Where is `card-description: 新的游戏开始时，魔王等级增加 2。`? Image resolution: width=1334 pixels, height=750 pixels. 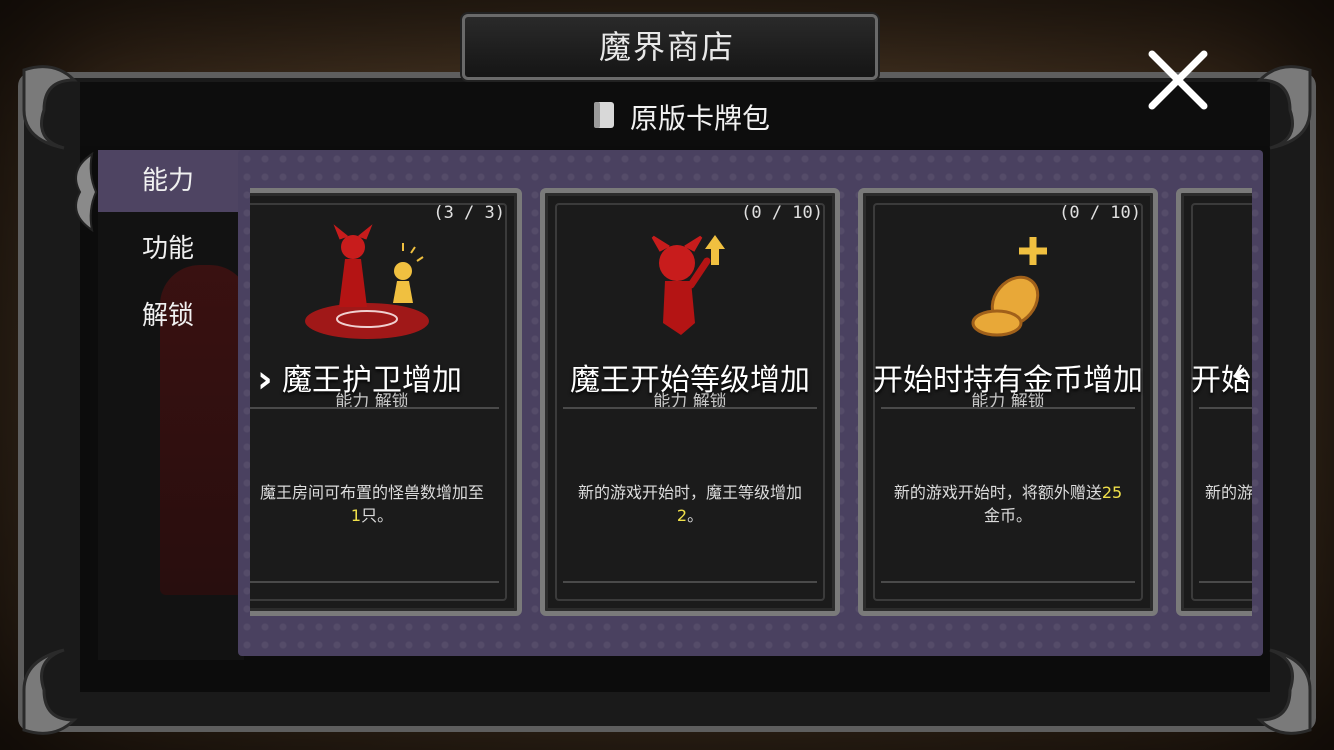 card-description: 新的游戏开始时，魔王等级增加 2。 is located at coordinates (689, 504).